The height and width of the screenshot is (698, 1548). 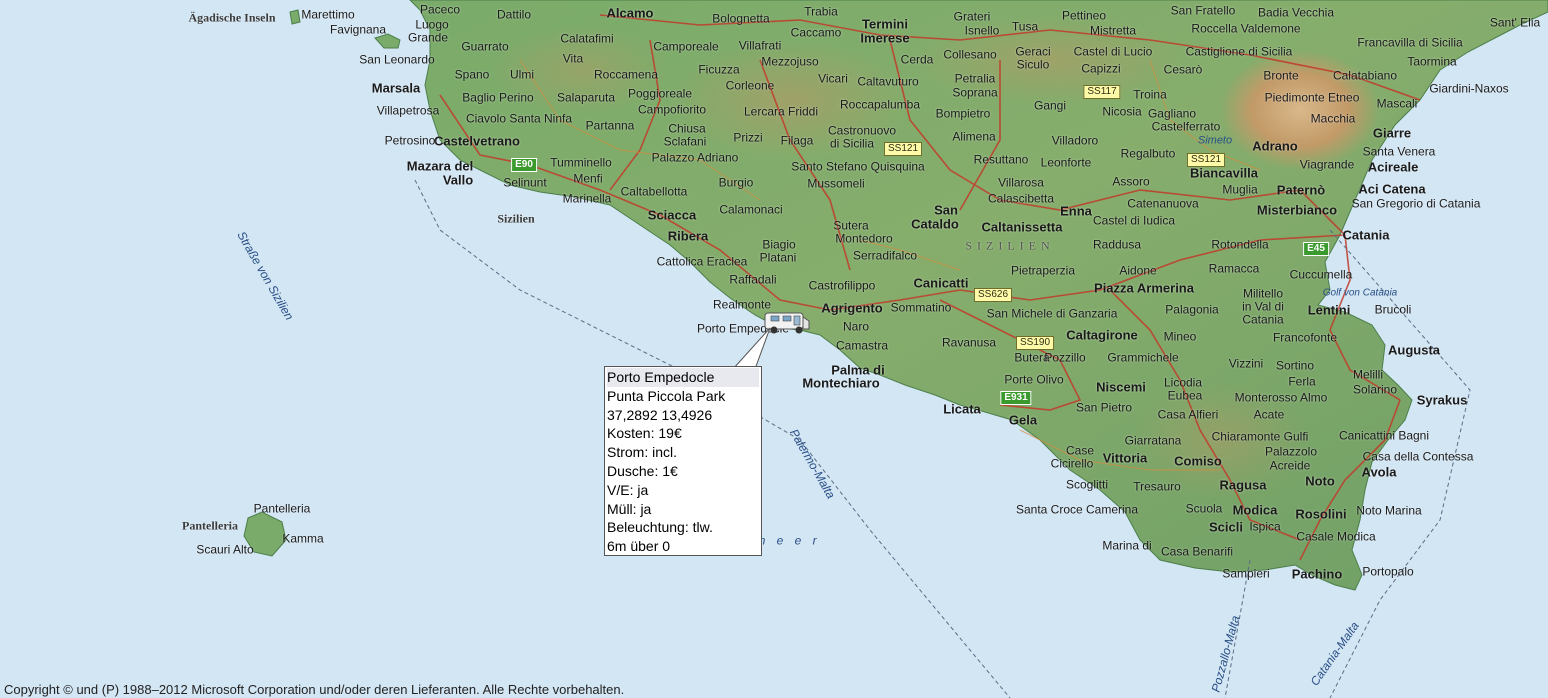 What do you see at coordinates (1384, 435) in the screenshot?
I see `town-label: Canicattini Bagni` at bounding box center [1384, 435].